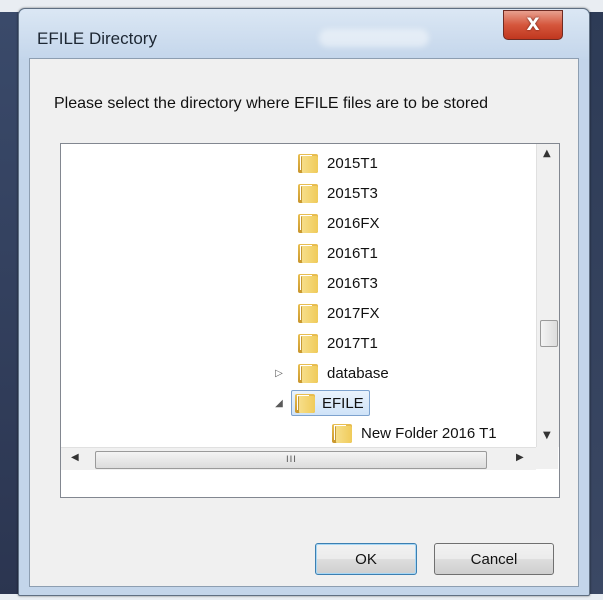 The height and width of the screenshot is (600, 603). I want to click on scroll-left-icon: ◀, so click(75, 457).